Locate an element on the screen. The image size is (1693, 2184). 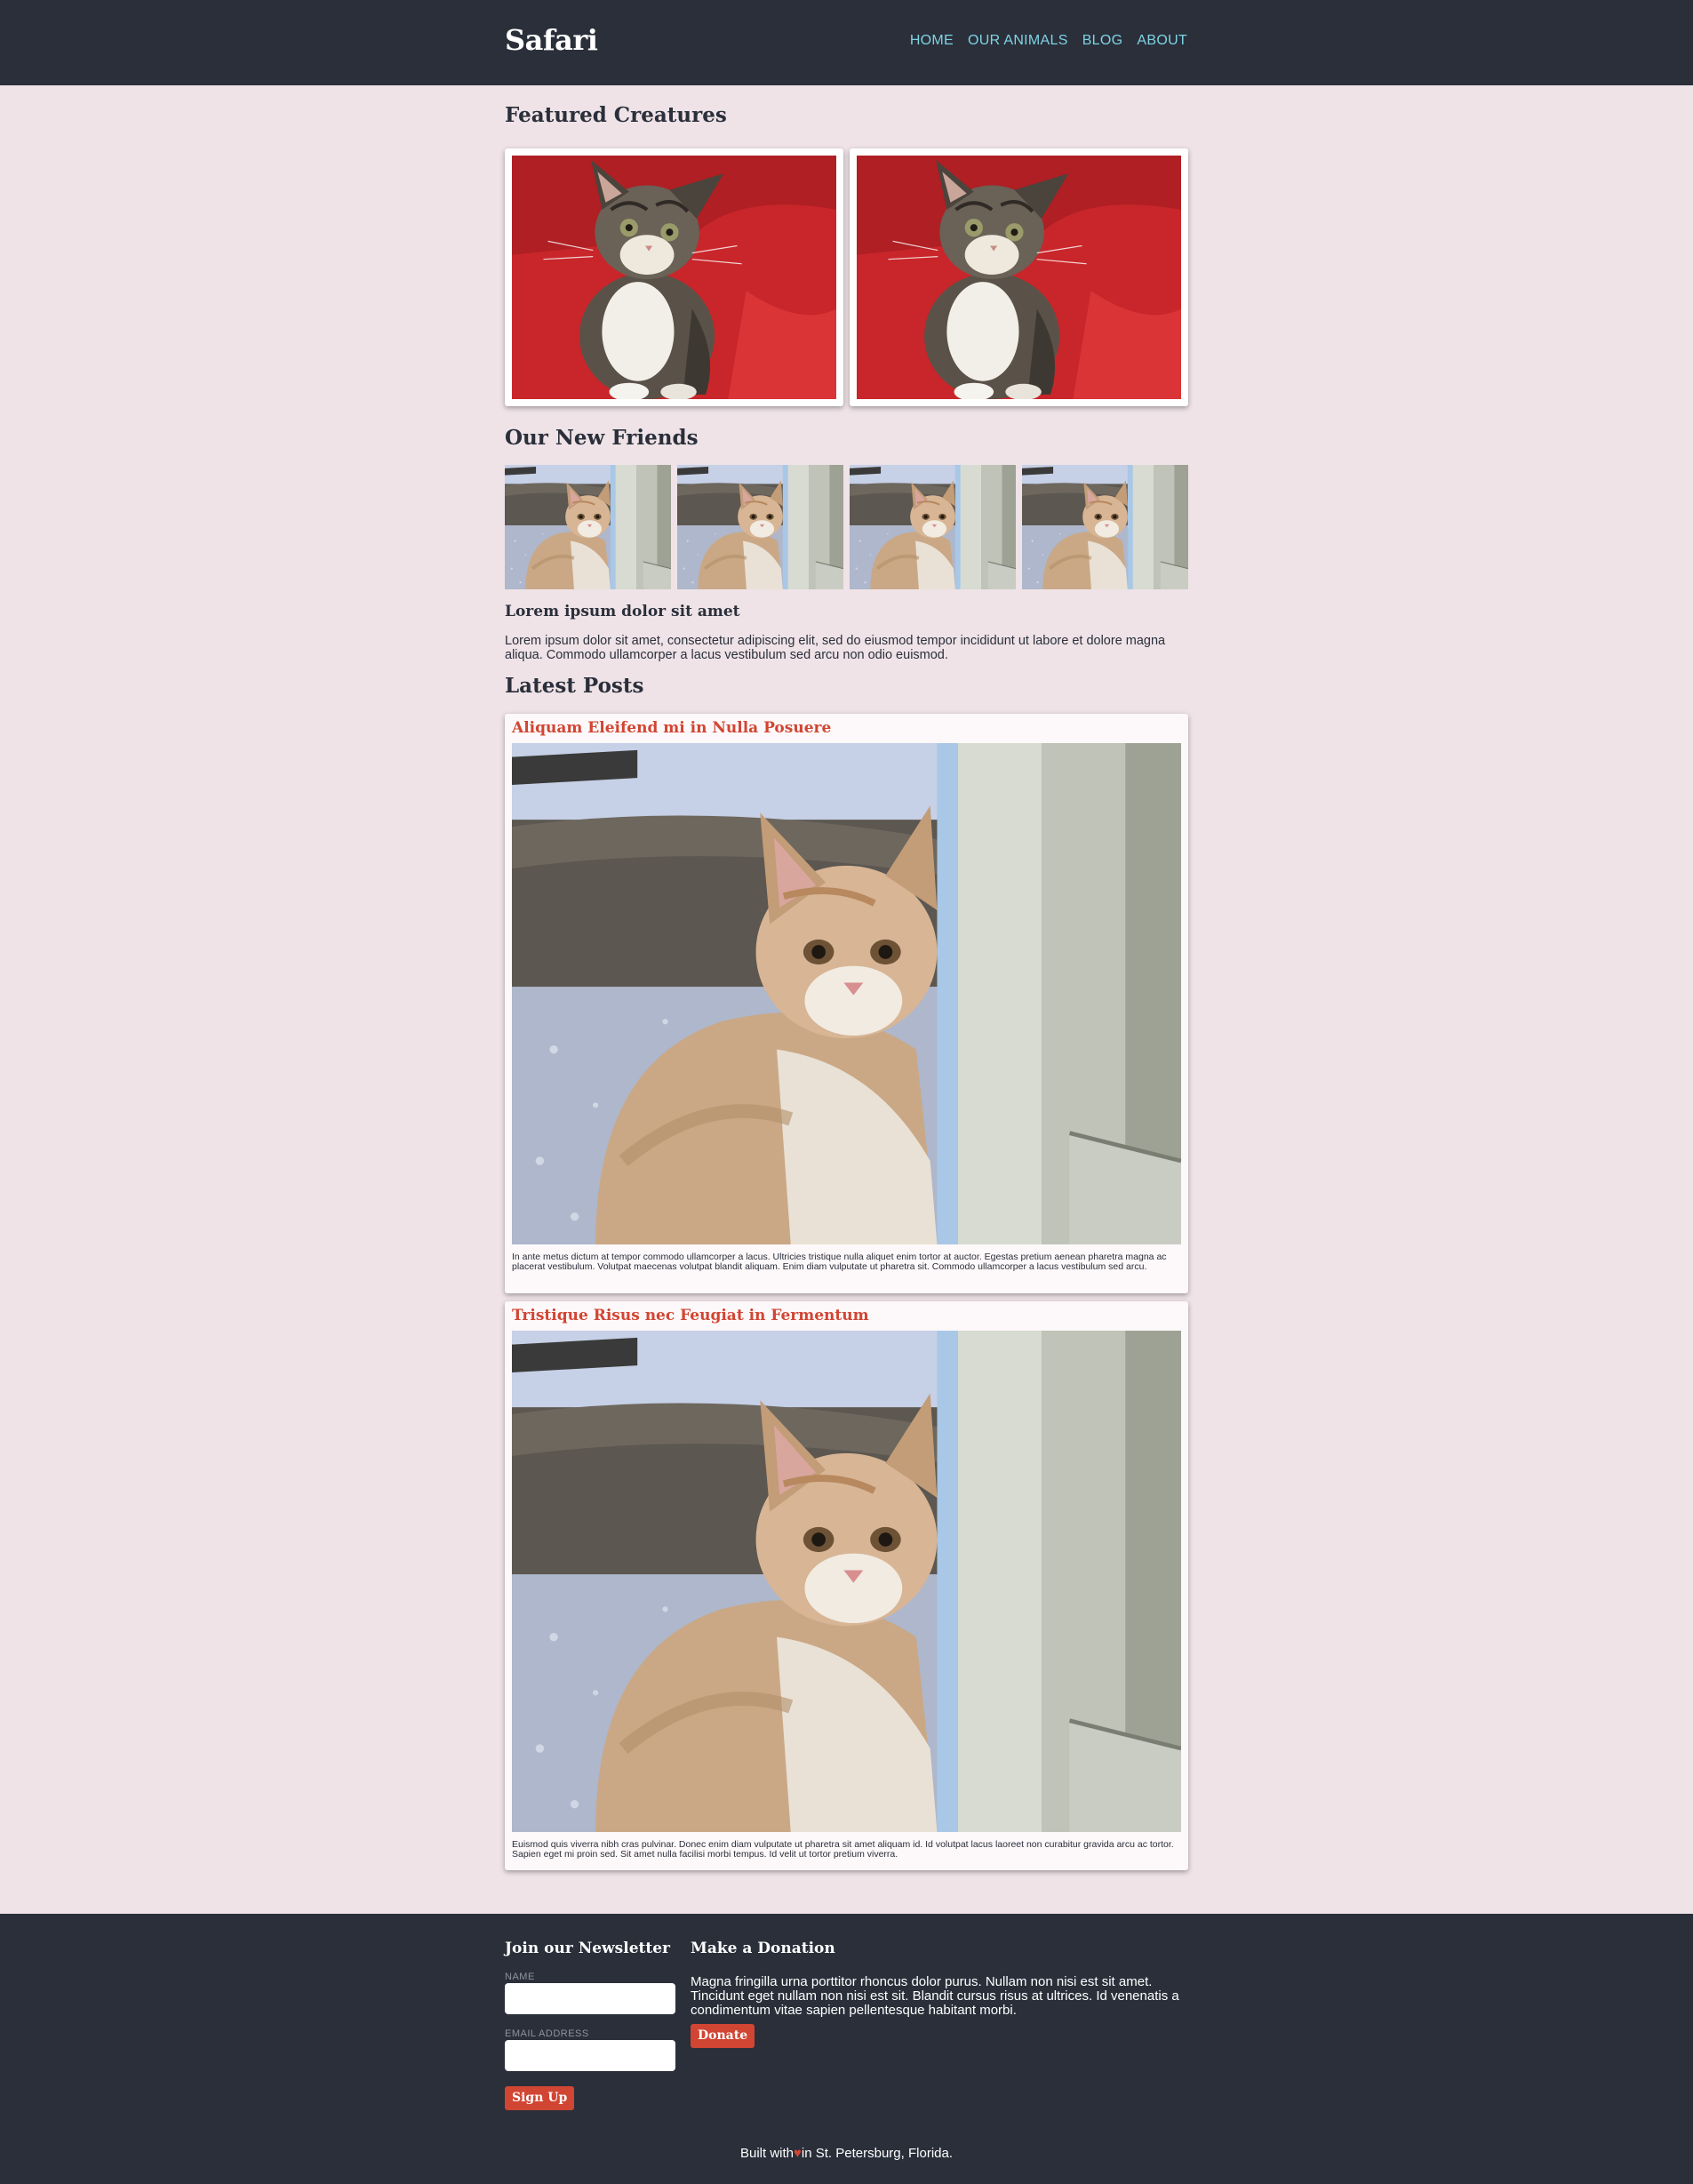
credit-text-after: in St. Petersburg, Florida. is located at coordinates (877, 2153).